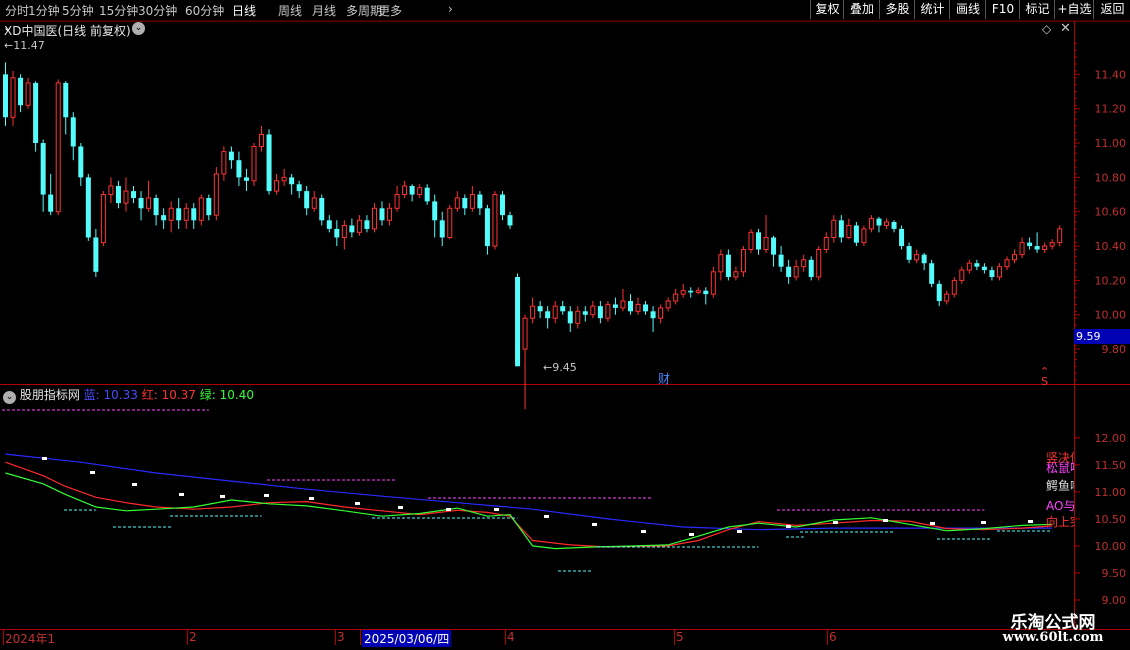  Describe the element at coordinates (1111, 315) in the screenshot. I see `y-tick-label: 10.00` at that location.